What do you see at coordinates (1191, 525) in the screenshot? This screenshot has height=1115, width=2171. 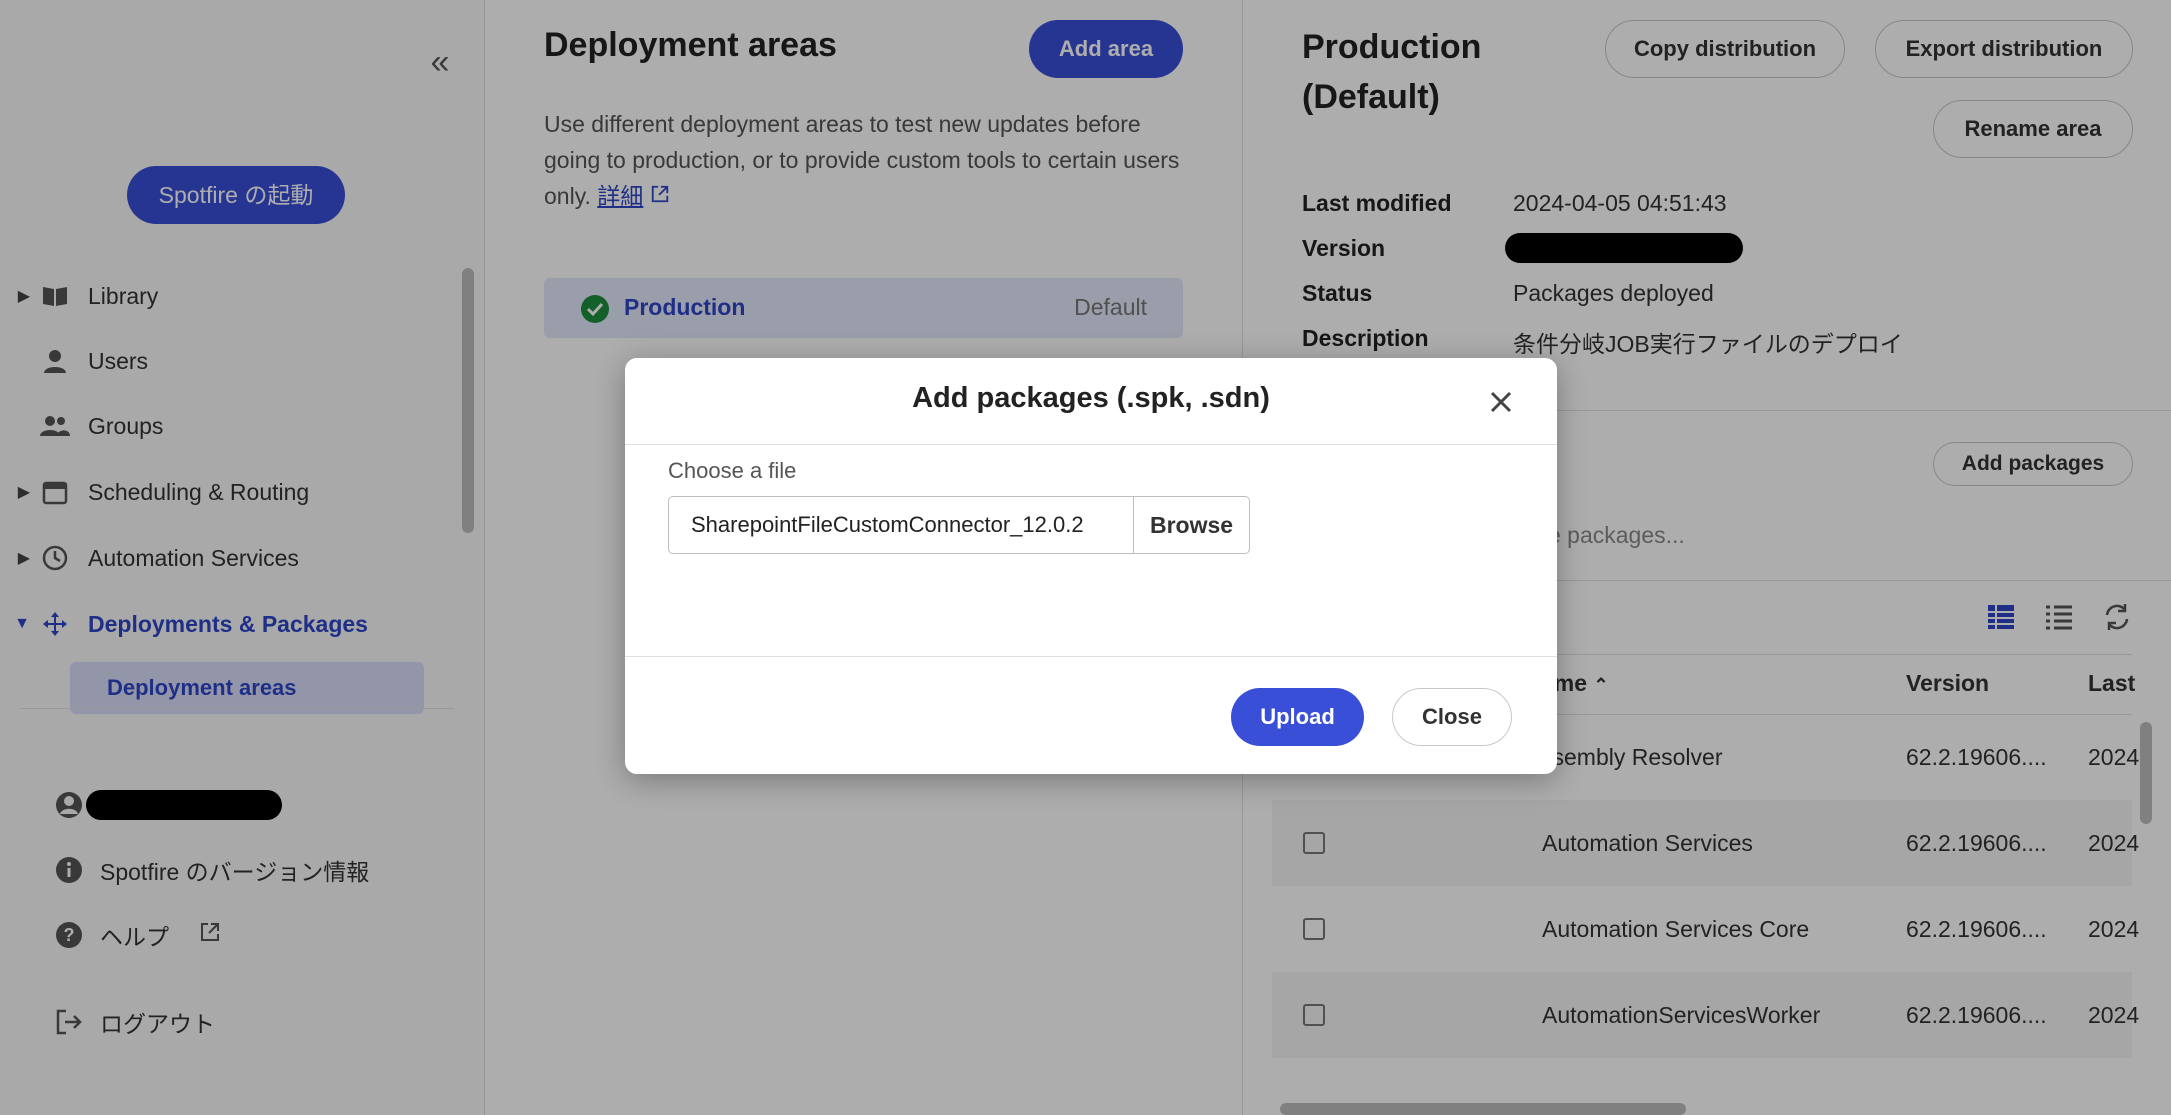 I see `browse-button: Browse` at bounding box center [1191, 525].